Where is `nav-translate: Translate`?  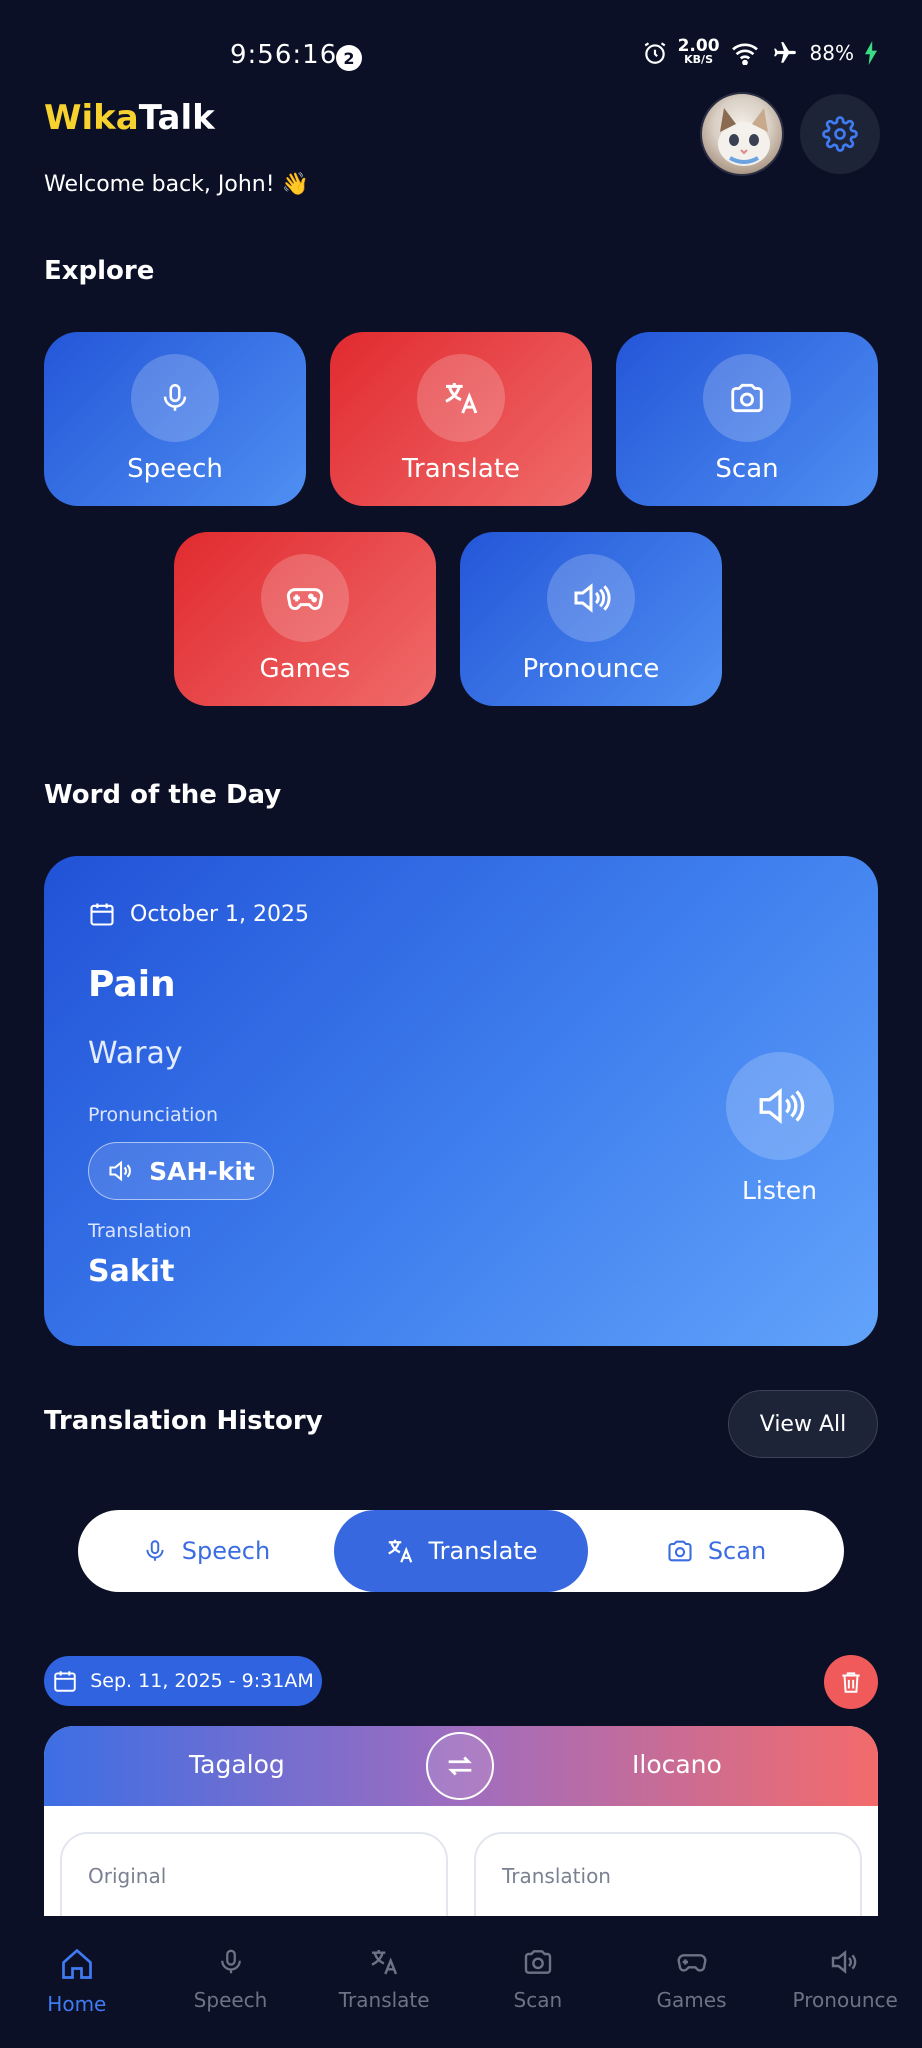 nav-translate: Translate is located at coordinates (384, 1982).